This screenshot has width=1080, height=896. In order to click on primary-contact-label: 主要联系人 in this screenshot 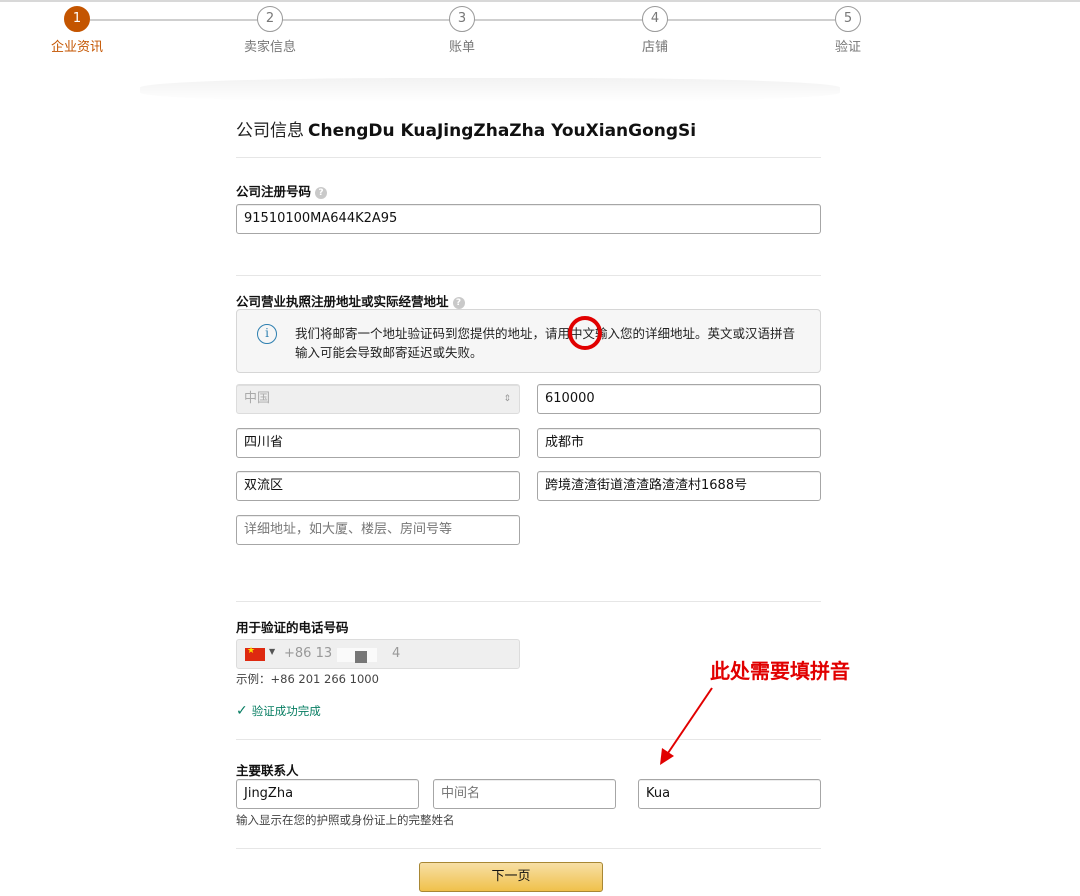, I will do `click(267, 770)`.